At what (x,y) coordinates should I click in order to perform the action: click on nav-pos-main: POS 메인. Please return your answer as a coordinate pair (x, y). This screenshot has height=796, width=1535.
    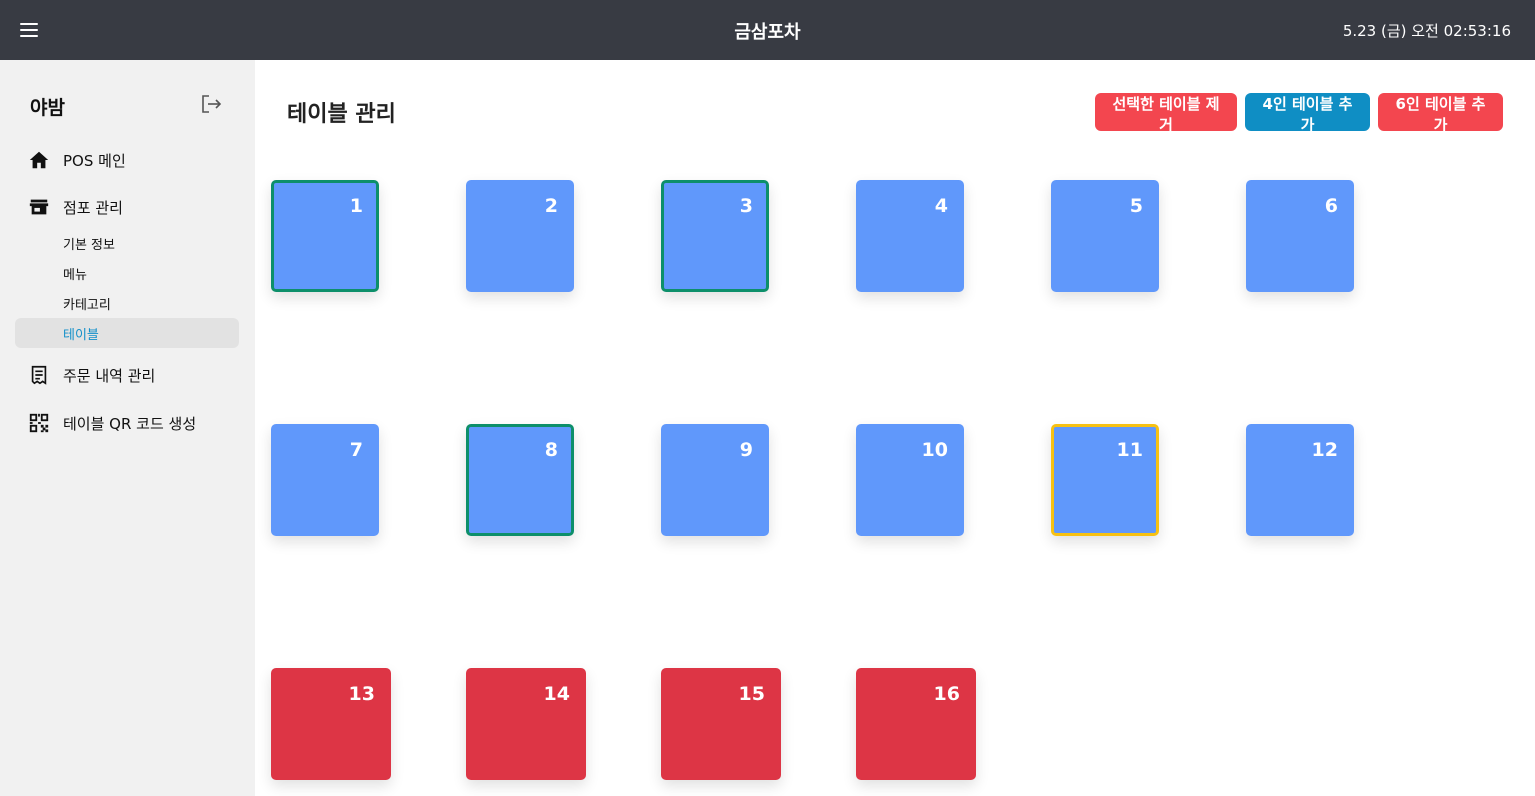
    Looking at the image, I should click on (77, 160).